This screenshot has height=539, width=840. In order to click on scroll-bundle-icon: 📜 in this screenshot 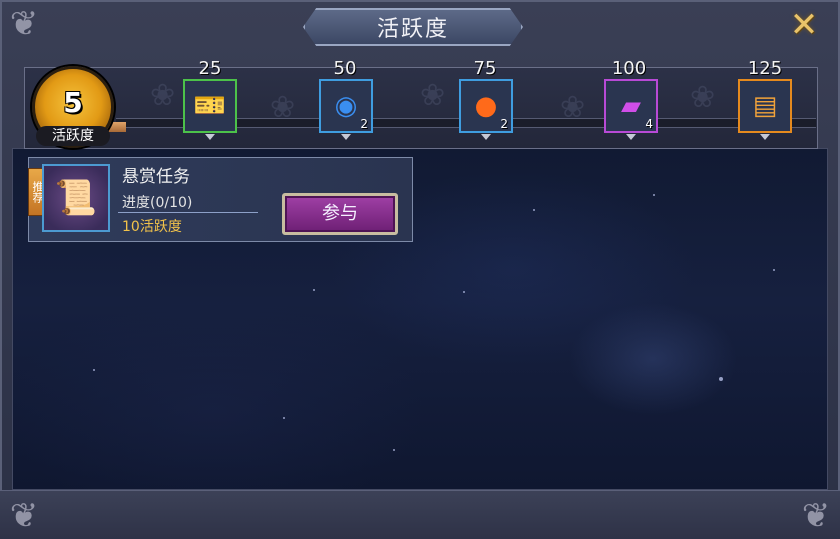, I will do `click(76, 198)`.